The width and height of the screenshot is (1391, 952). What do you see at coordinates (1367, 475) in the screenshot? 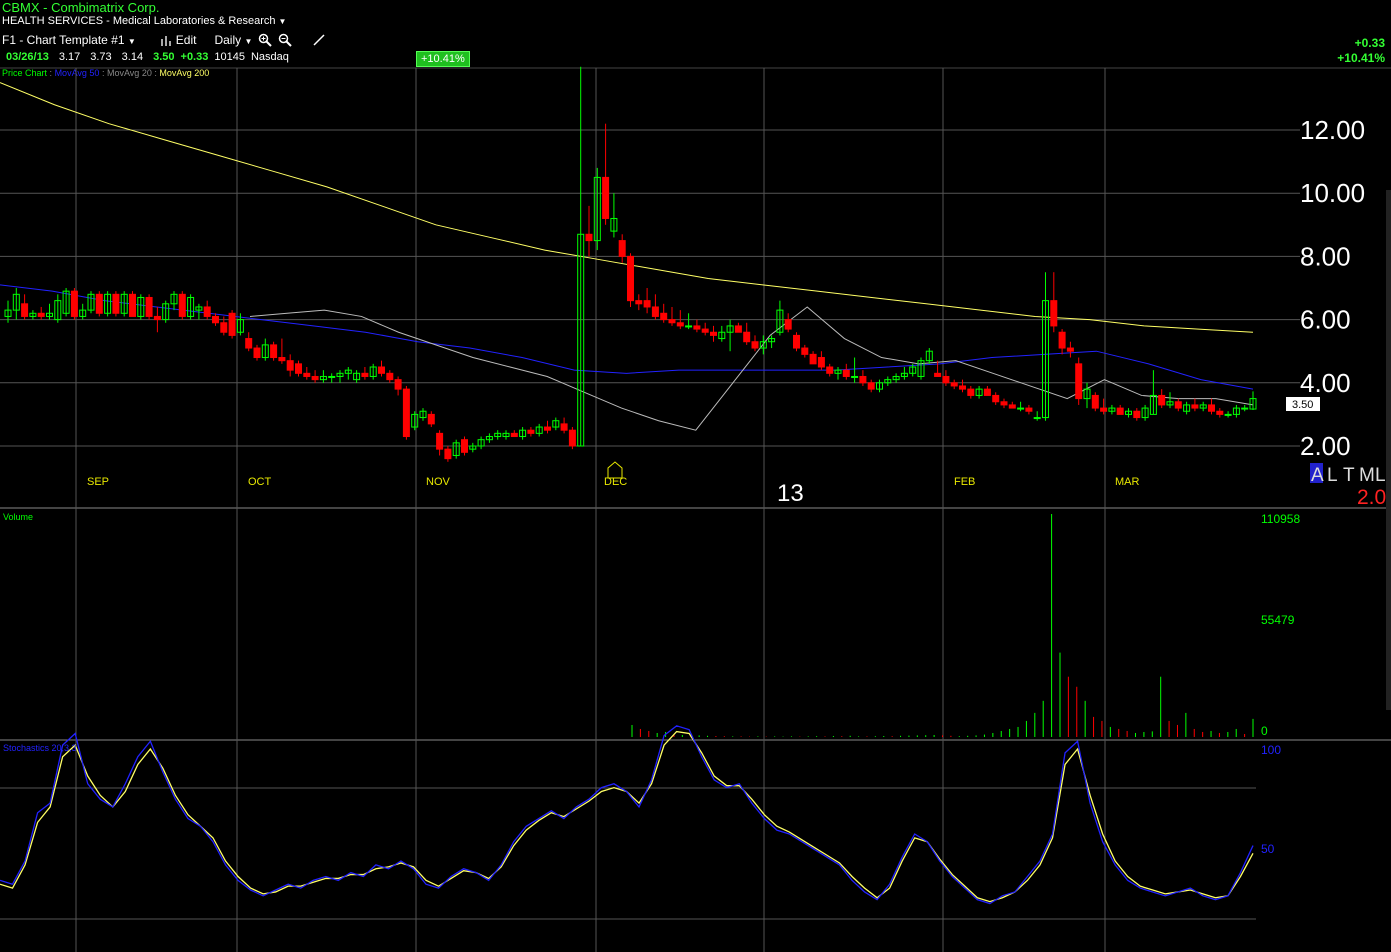
I see `scale-letter: M` at bounding box center [1367, 475].